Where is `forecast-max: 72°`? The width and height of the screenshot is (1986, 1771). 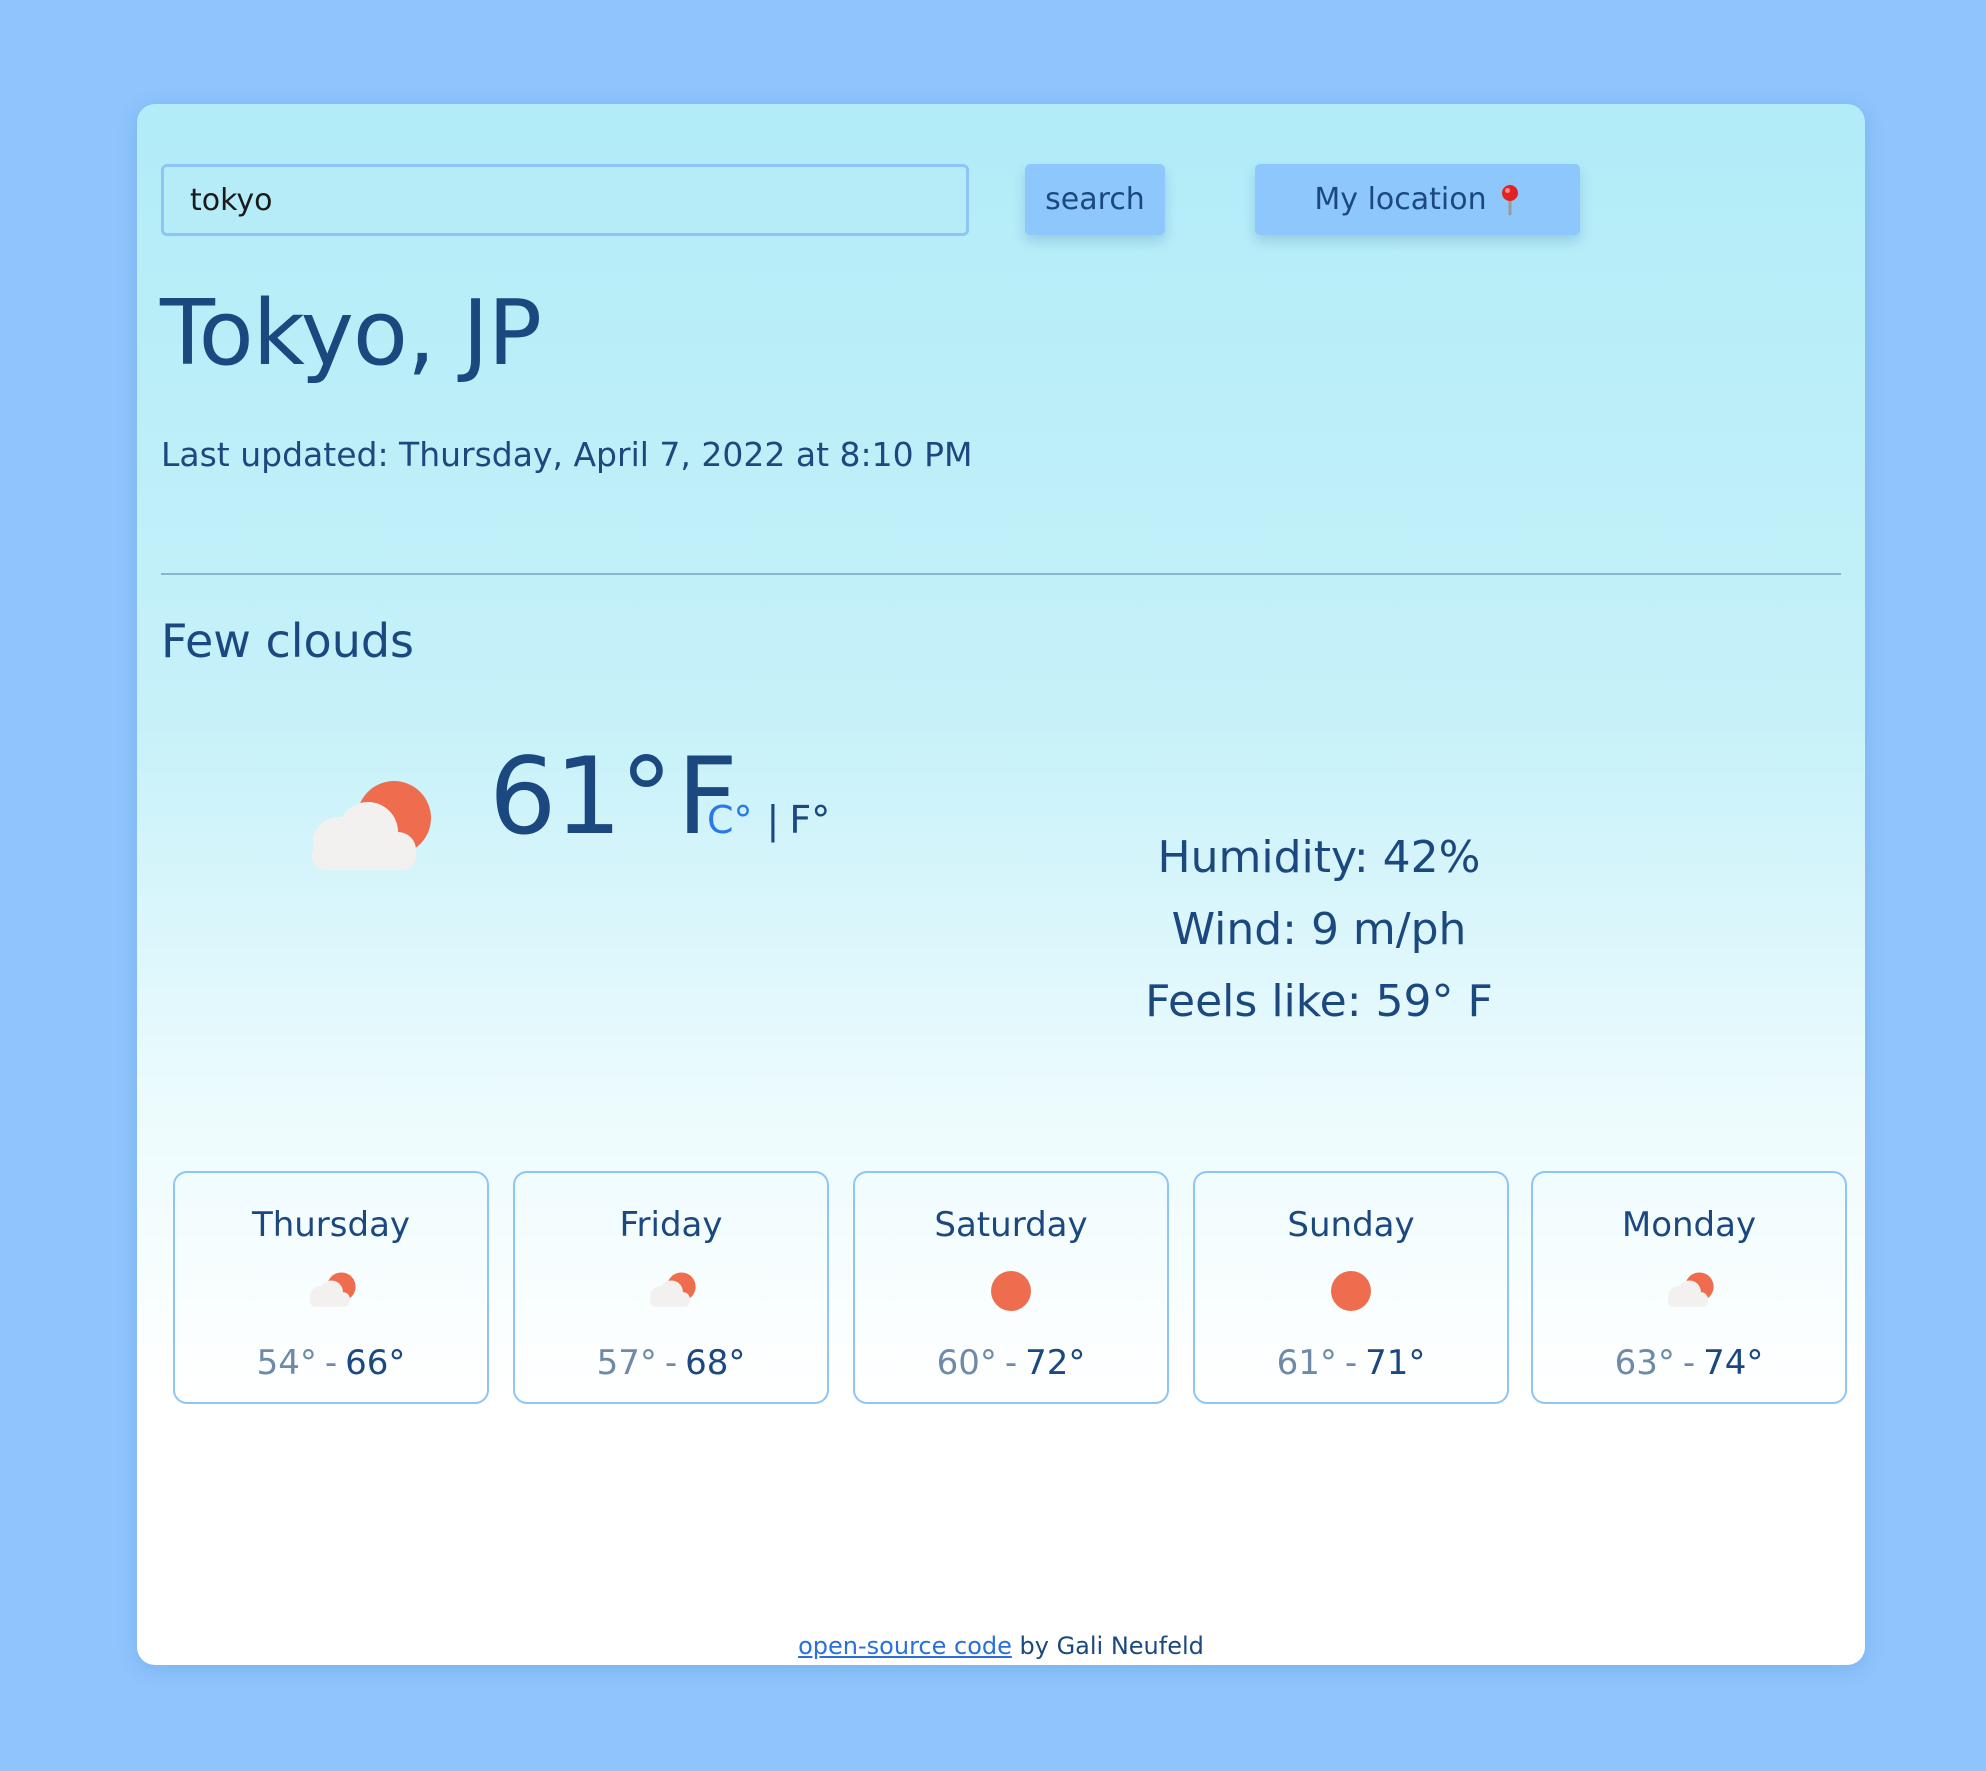 forecast-max: 72° is located at coordinates (1055, 1363).